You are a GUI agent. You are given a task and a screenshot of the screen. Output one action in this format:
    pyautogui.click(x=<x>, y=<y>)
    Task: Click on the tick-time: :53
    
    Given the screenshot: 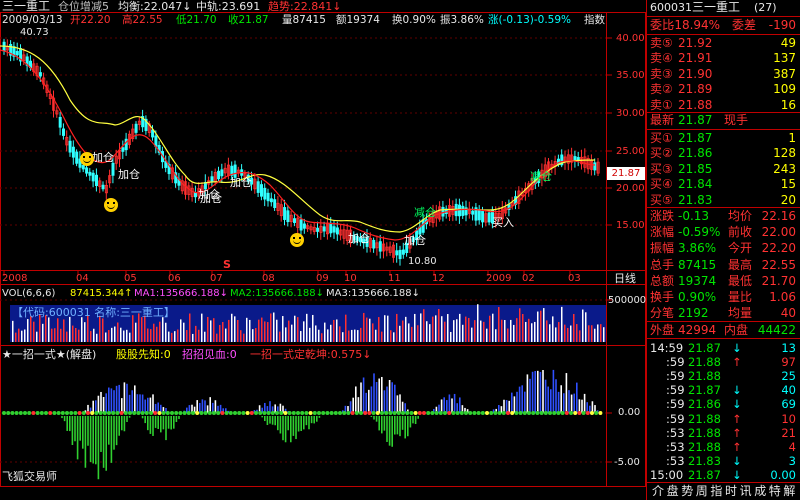 What is the action you would take?
    pyautogui.click(x=675, y=460)
    